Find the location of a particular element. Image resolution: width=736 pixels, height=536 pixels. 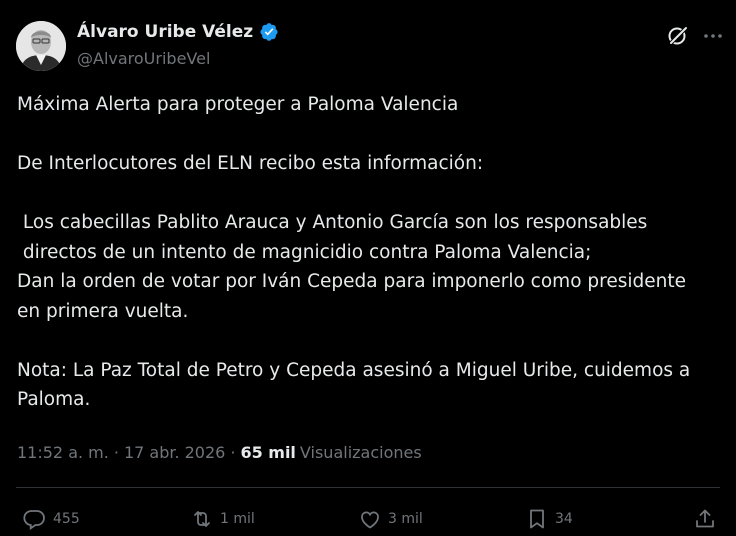

author-name-row: Álvaro Uribe Vélez is located at coordinates (178, 32).